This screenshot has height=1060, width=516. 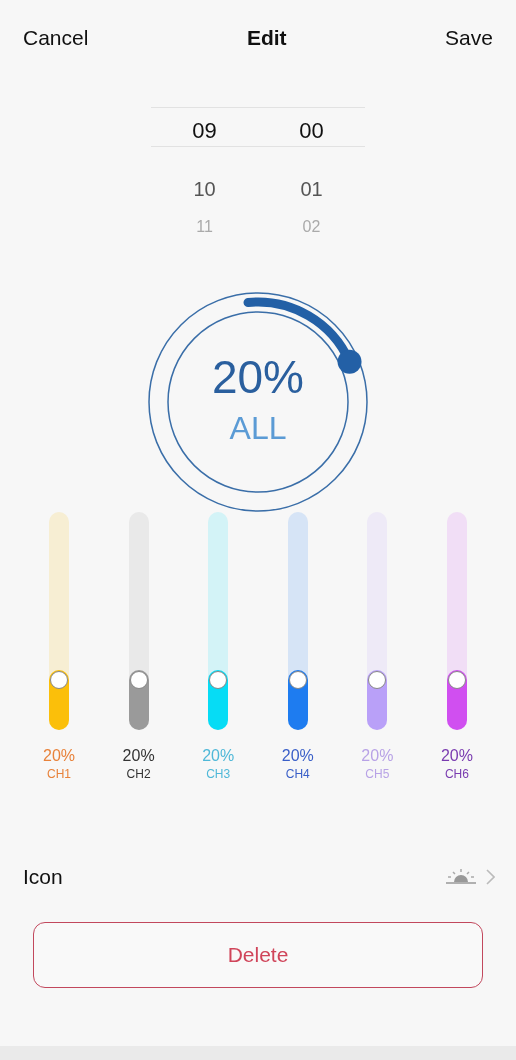 What do you see at coordinates (311, 186) in the screenshot?
I see `picker-value: 01` at bounding box center [311, 186].